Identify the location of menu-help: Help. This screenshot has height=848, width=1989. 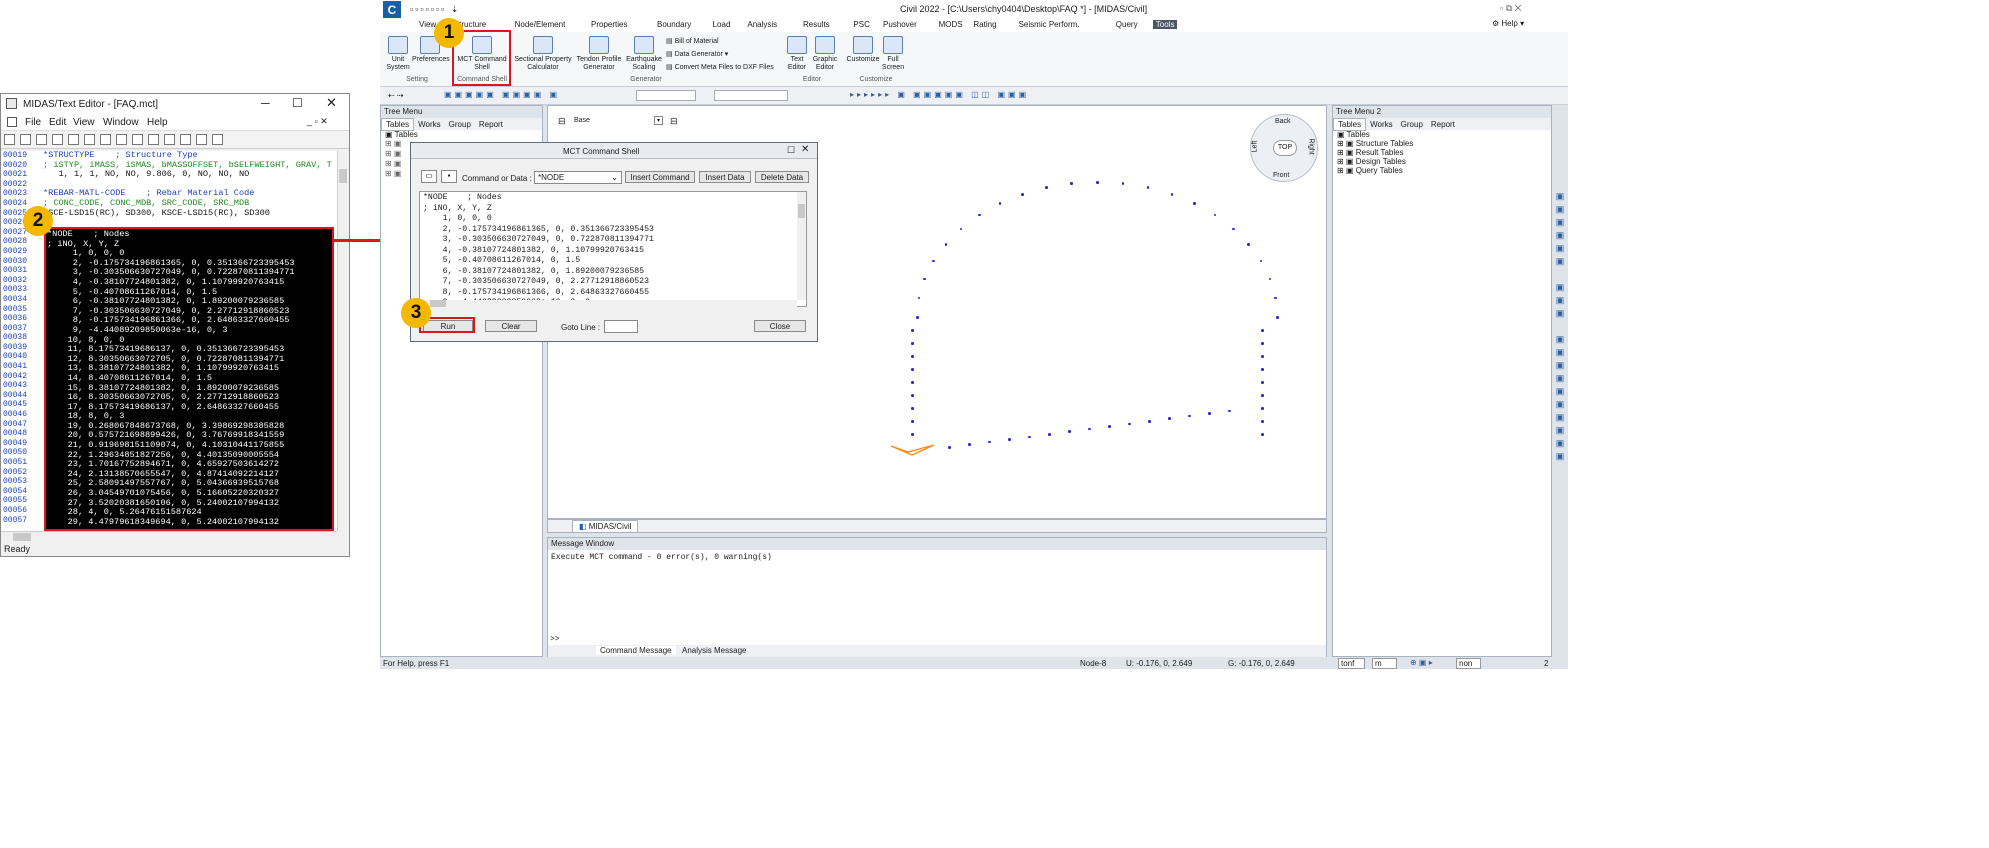
(157, 122).